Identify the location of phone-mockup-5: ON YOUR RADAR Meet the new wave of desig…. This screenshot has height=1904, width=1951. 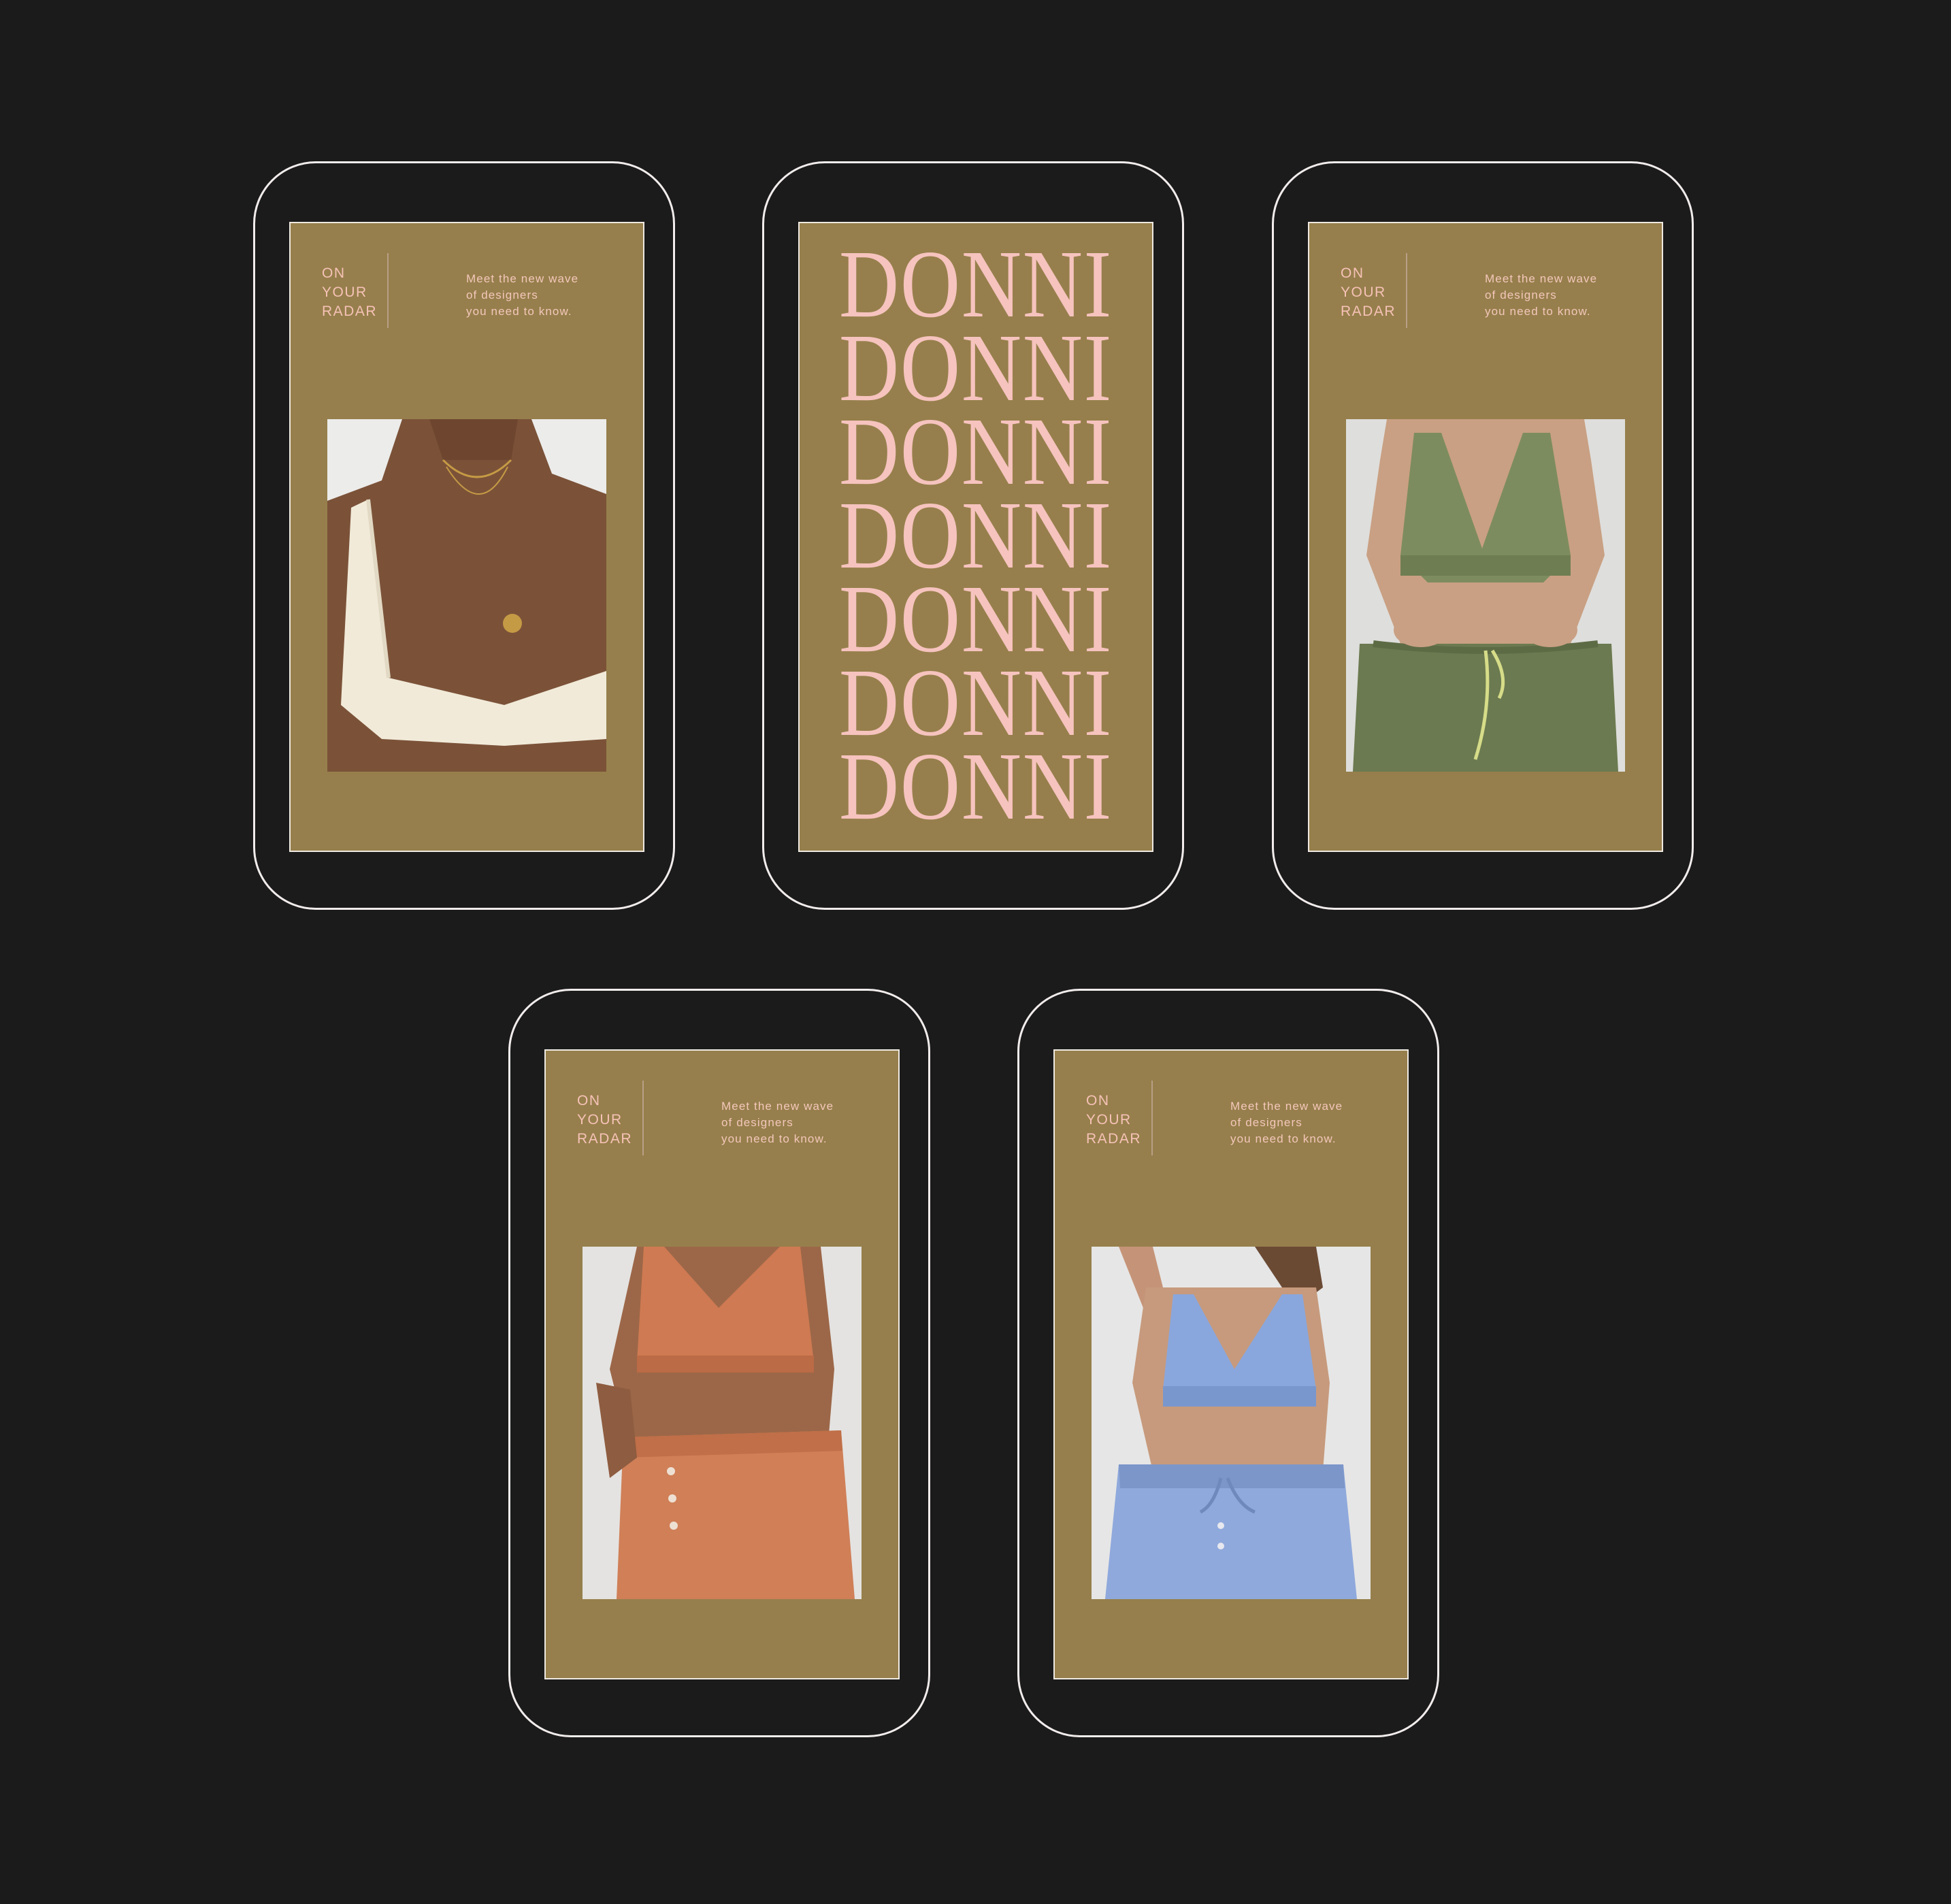
(1228, 1363).